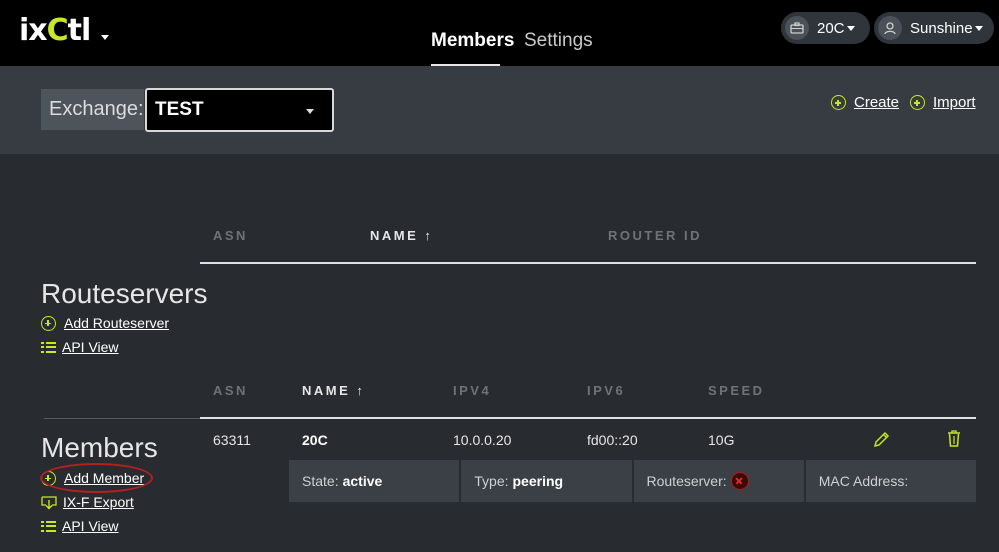  I want to click on member-type: Type: peering, so click(546, 481).